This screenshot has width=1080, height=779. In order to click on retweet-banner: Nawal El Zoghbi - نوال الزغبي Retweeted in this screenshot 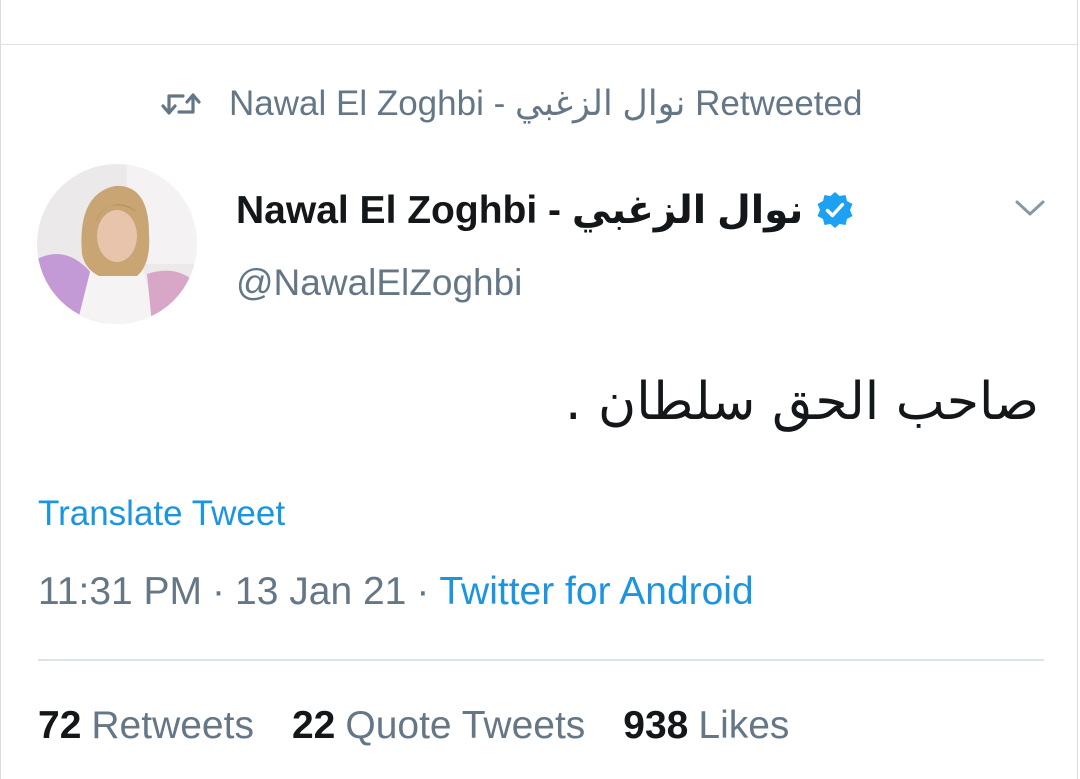, I will do `click(511, 104)`.